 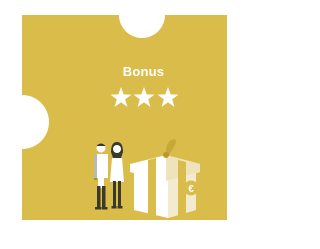 I want to click on euro-icon: €, so click(x=191, y=188).